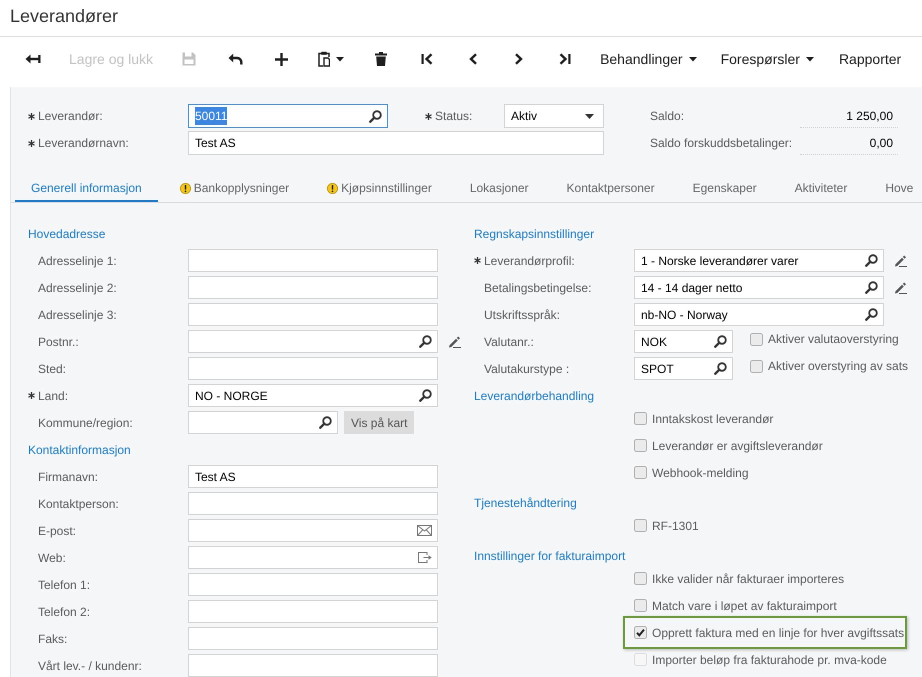  I want to click on field-label: Land:, so click(53, 395).